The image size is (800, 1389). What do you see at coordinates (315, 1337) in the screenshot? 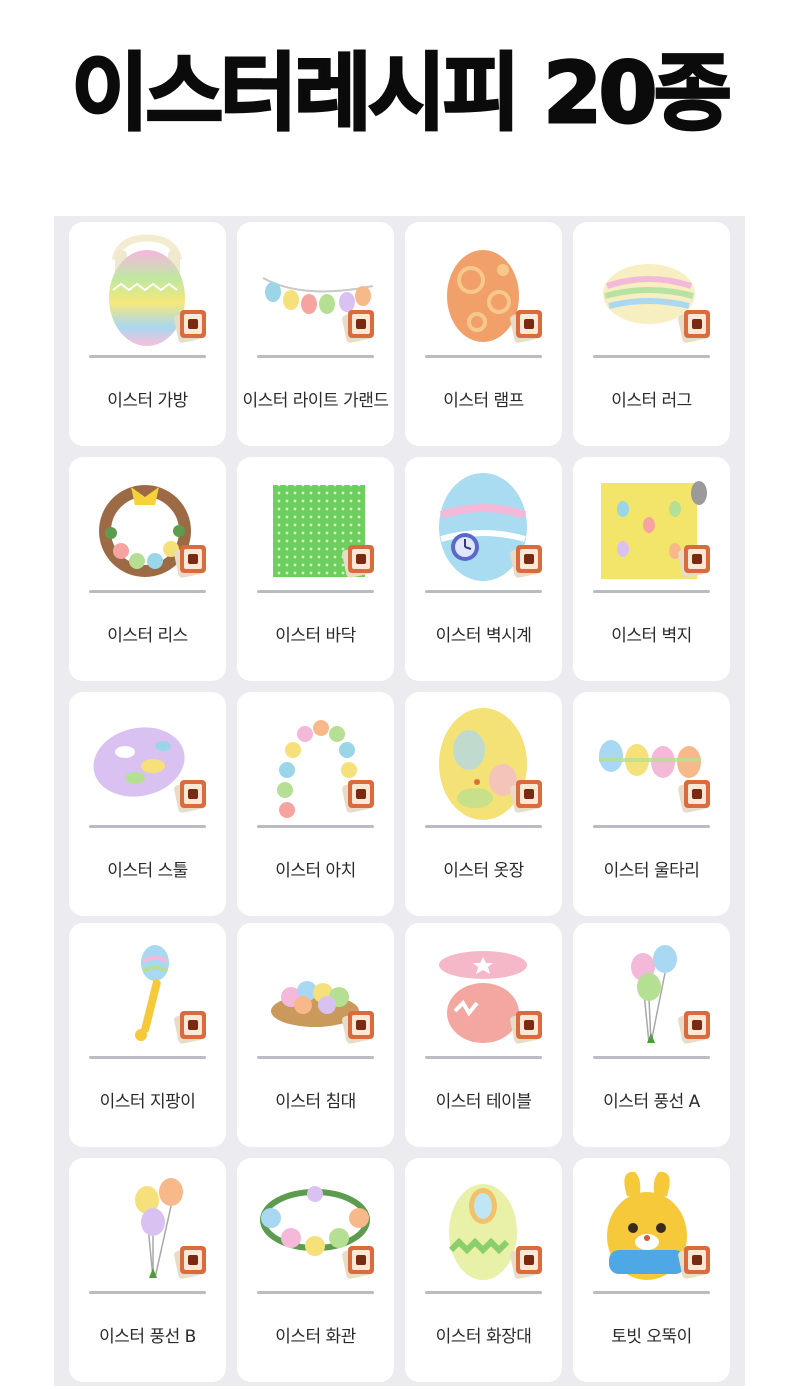
I see `recipe-label: 이스터 화관` at bounding box center [315, 1337].